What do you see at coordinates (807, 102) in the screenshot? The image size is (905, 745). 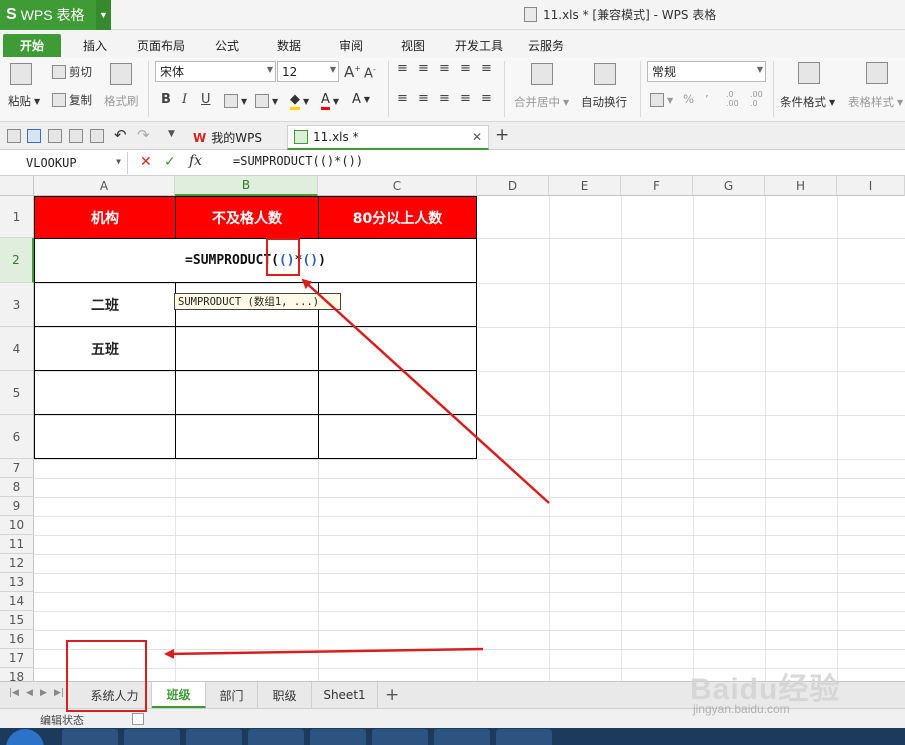 I see `conditional-format-button: 条件格式 ▼` at bounding box center [807, 102].